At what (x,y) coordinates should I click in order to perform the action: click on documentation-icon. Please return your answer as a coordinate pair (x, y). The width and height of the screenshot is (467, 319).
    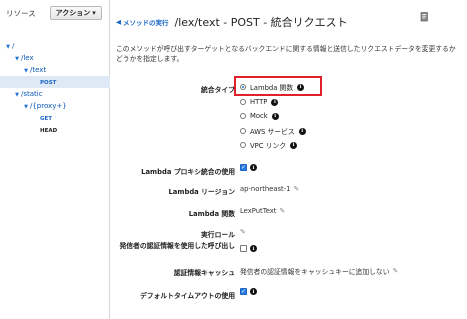
    Looking at the image, I should click on (424, 17).